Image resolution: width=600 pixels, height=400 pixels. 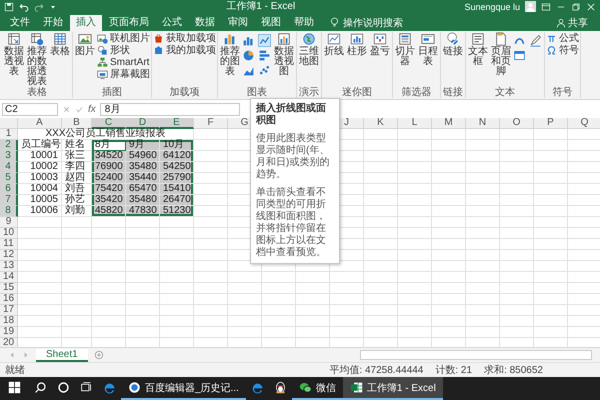 What do you see at coordinates (476, 355) in the screenshot?
I see `horizontal-scrollbar` at bounding box center [476, 355].